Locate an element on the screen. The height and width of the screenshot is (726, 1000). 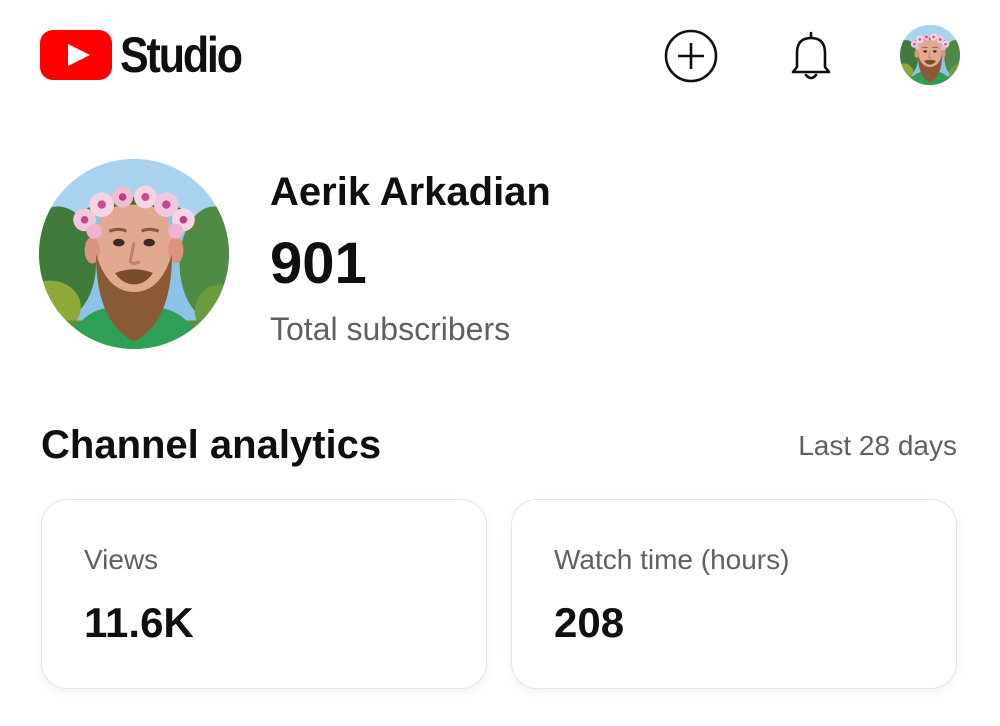
channel-avatar is located at coordinates (134, 254).